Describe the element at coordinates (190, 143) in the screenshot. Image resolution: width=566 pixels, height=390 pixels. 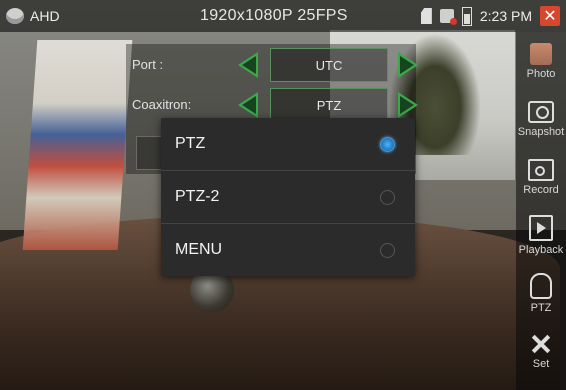
I see `option-label: PTZ` at that location.